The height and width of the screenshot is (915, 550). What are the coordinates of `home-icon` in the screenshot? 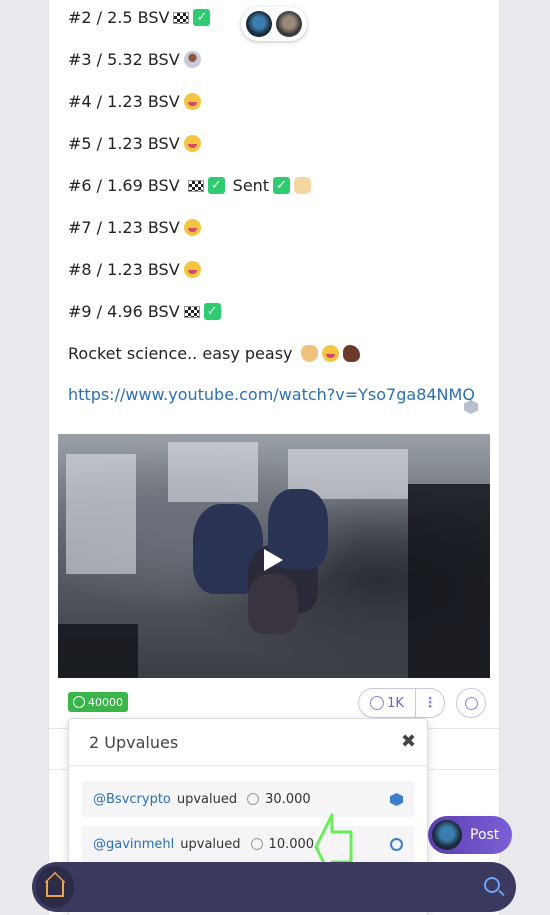 It's located at (55, 889).